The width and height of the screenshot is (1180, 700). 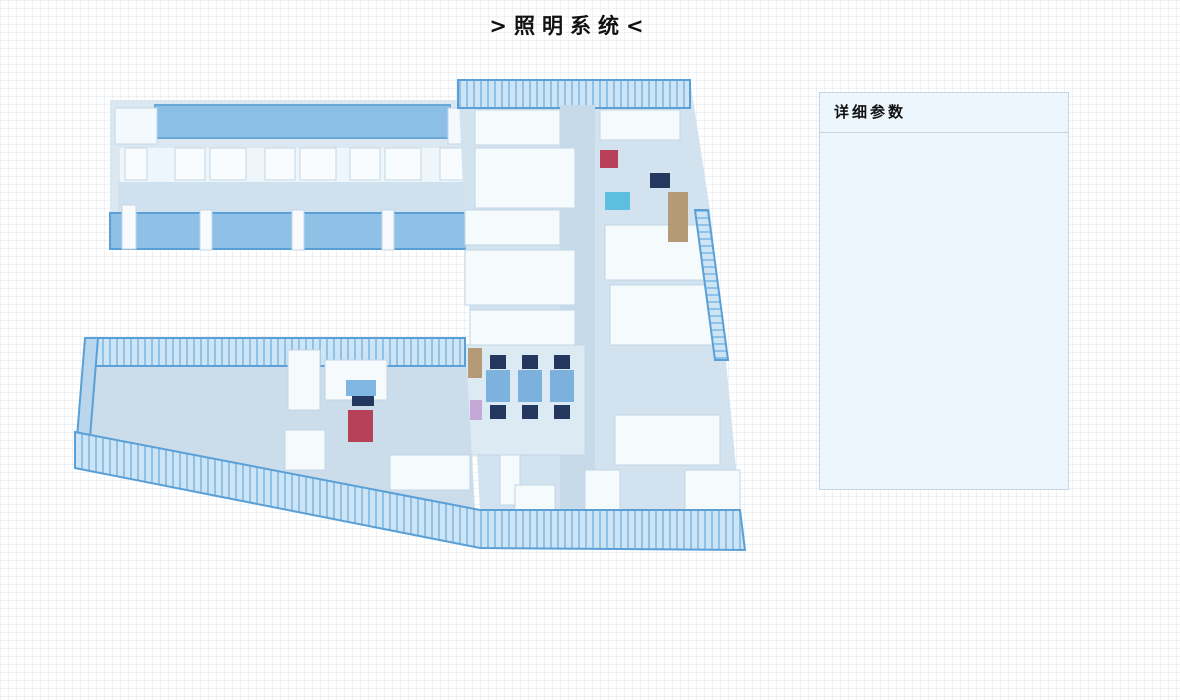 What do you see at coordinates (599, 295) in the screenshot?
I see `central-block` at bounding box center [599, 295].